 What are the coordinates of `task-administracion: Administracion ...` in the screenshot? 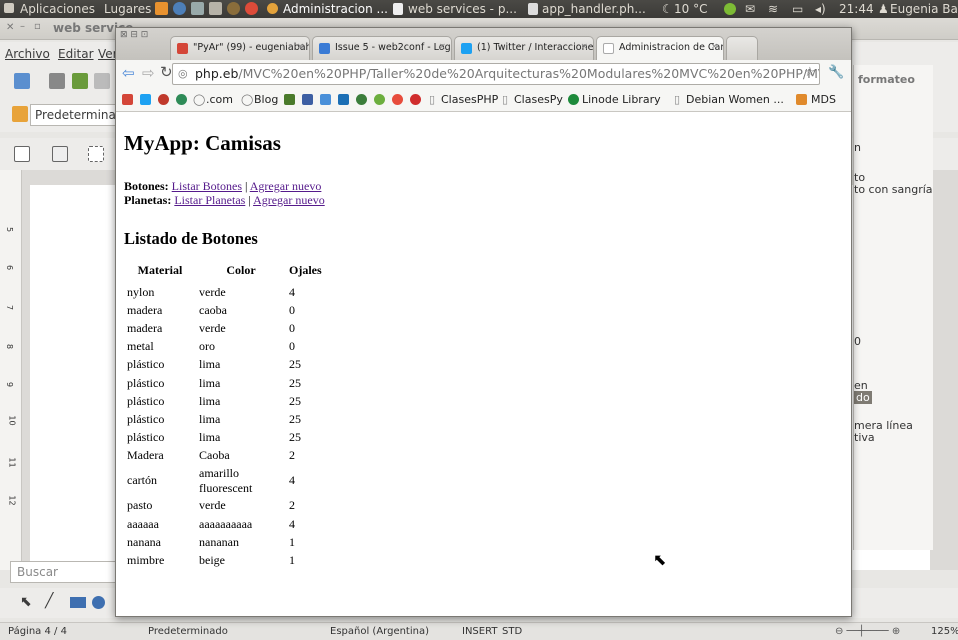 It's located at (335, 9).